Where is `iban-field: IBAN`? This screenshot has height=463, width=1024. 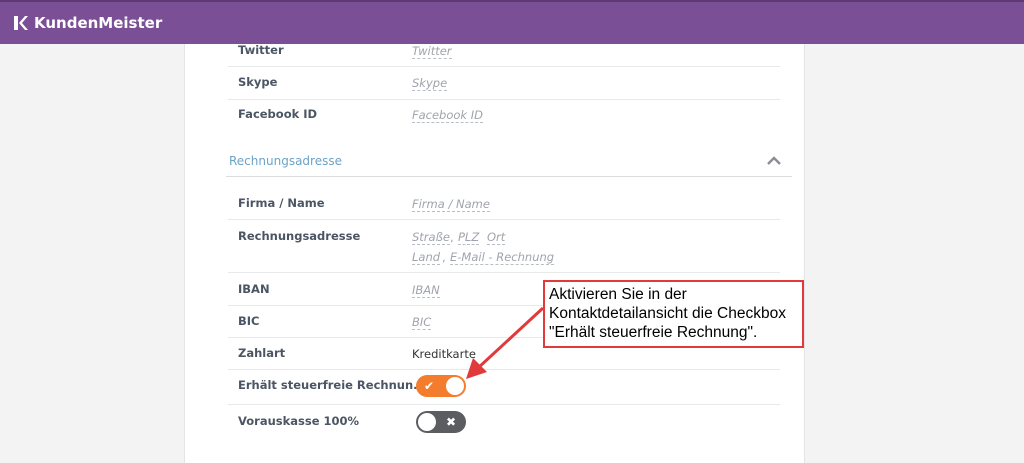 iban-field: IBAN is located at coordinates (426, 290).